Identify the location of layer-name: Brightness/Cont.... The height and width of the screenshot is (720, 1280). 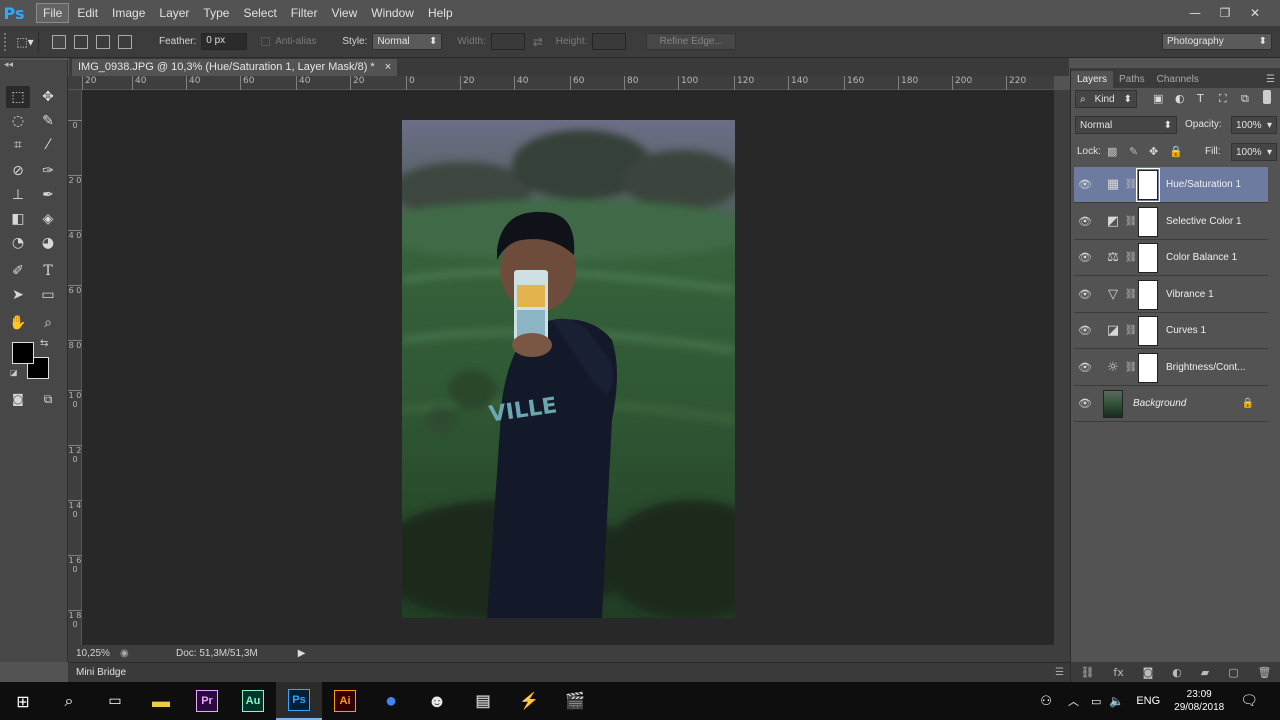
(1205, 367).